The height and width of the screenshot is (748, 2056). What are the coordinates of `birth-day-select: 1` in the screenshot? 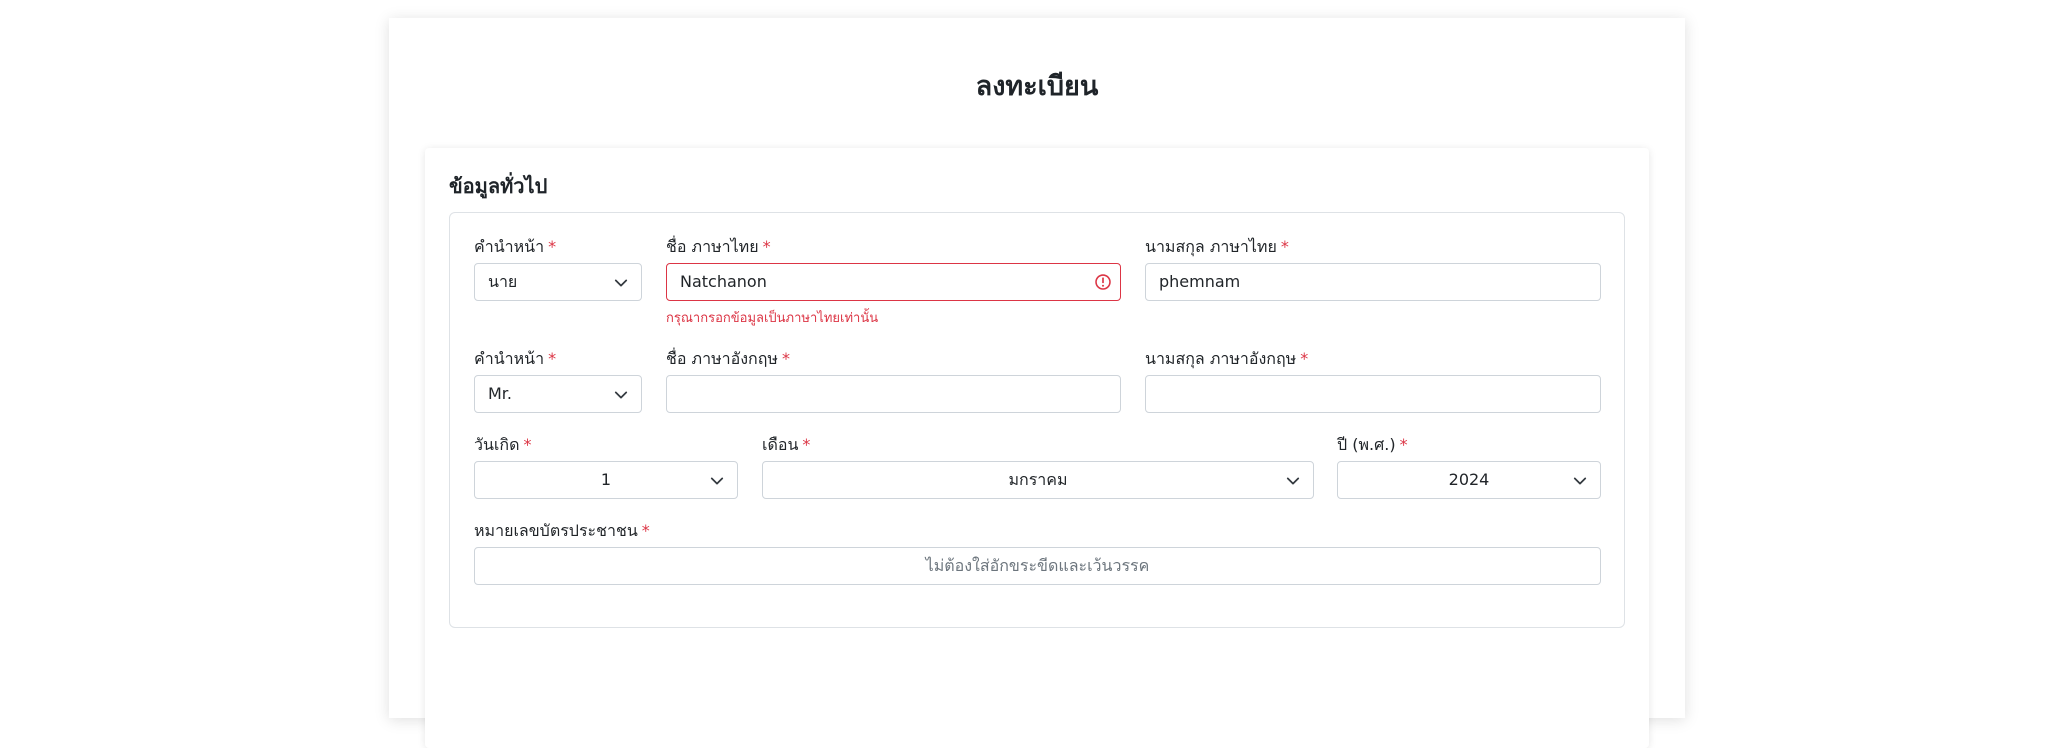 It's located at (606, 480).